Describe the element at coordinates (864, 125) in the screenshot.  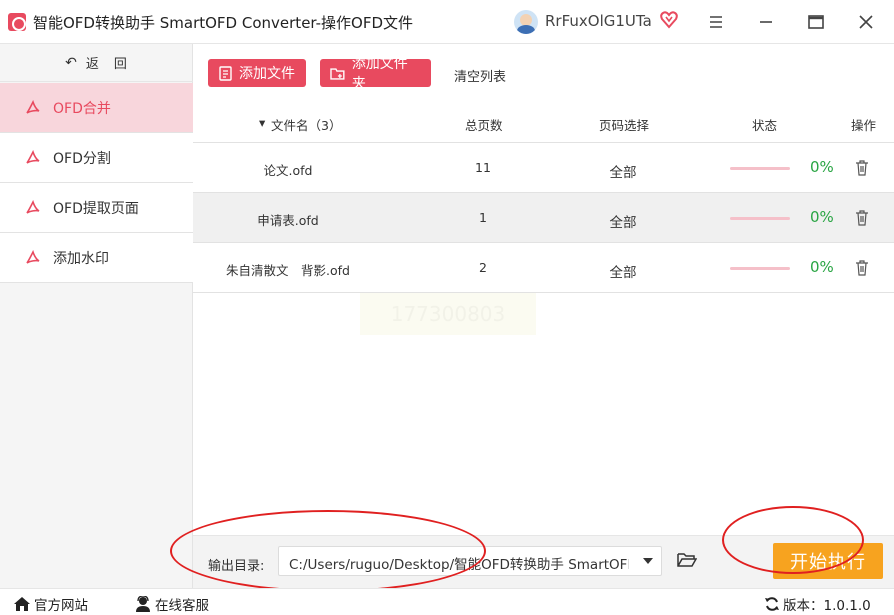
I see `column-header-ops: 操作` at that location.